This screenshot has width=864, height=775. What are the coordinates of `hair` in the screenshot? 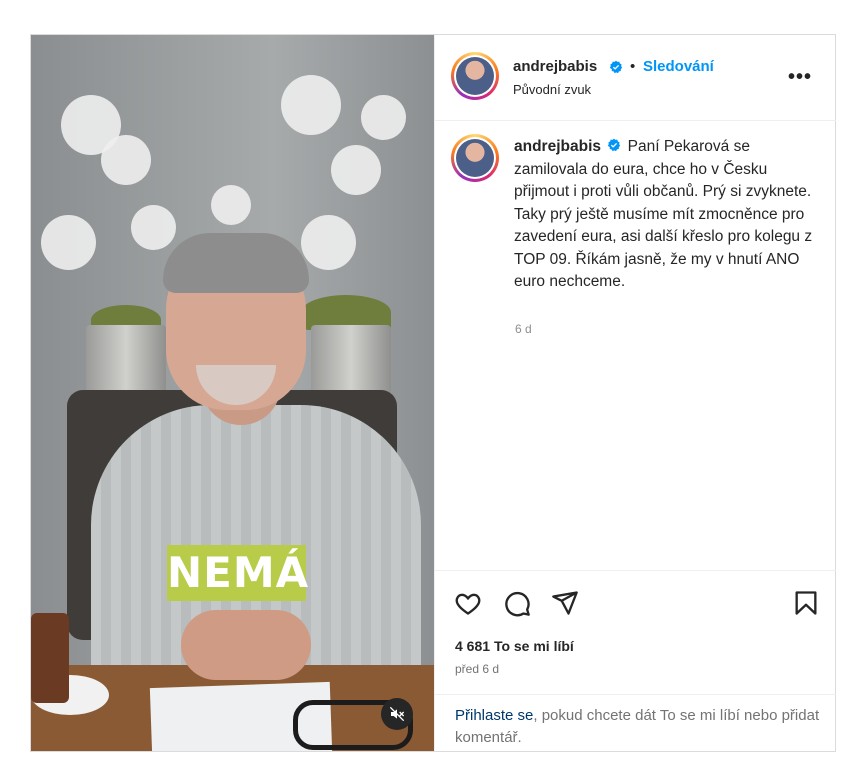 It's located at (236, 263).